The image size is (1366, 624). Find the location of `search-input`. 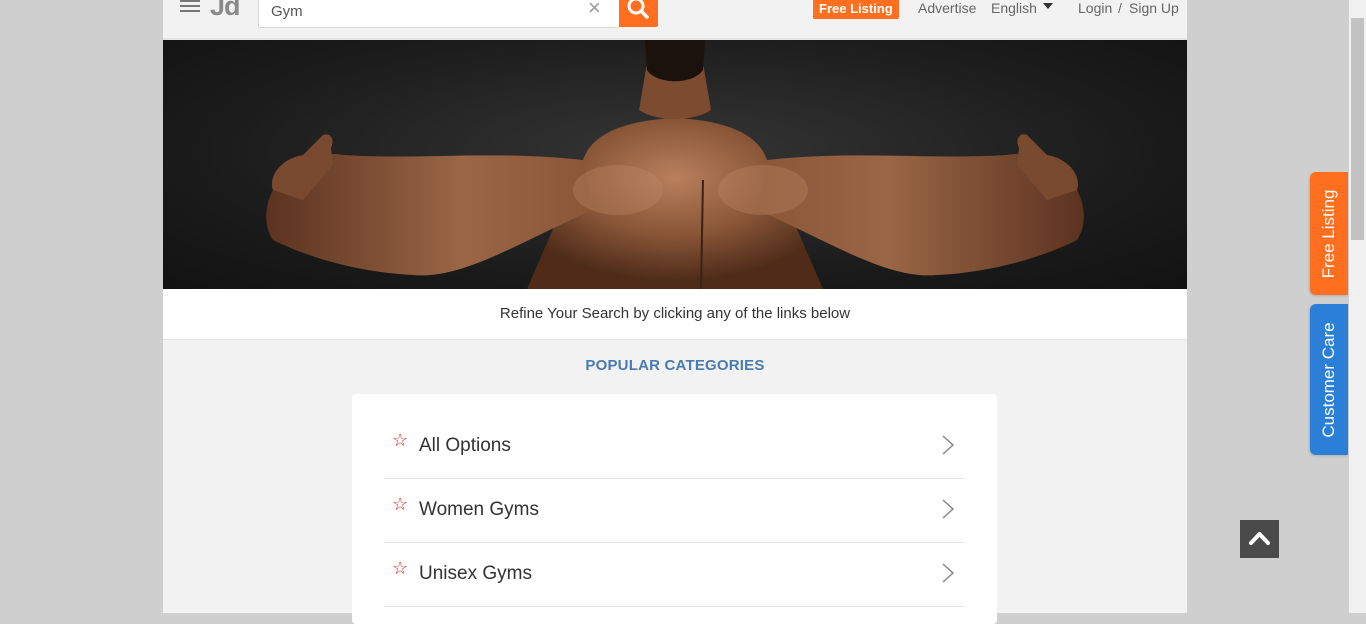

search-input is located at coordinates (426, 11).